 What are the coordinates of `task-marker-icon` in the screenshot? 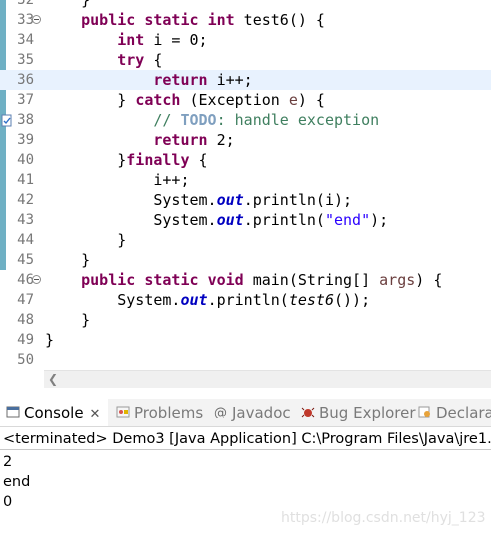 It's located at (7, 120).